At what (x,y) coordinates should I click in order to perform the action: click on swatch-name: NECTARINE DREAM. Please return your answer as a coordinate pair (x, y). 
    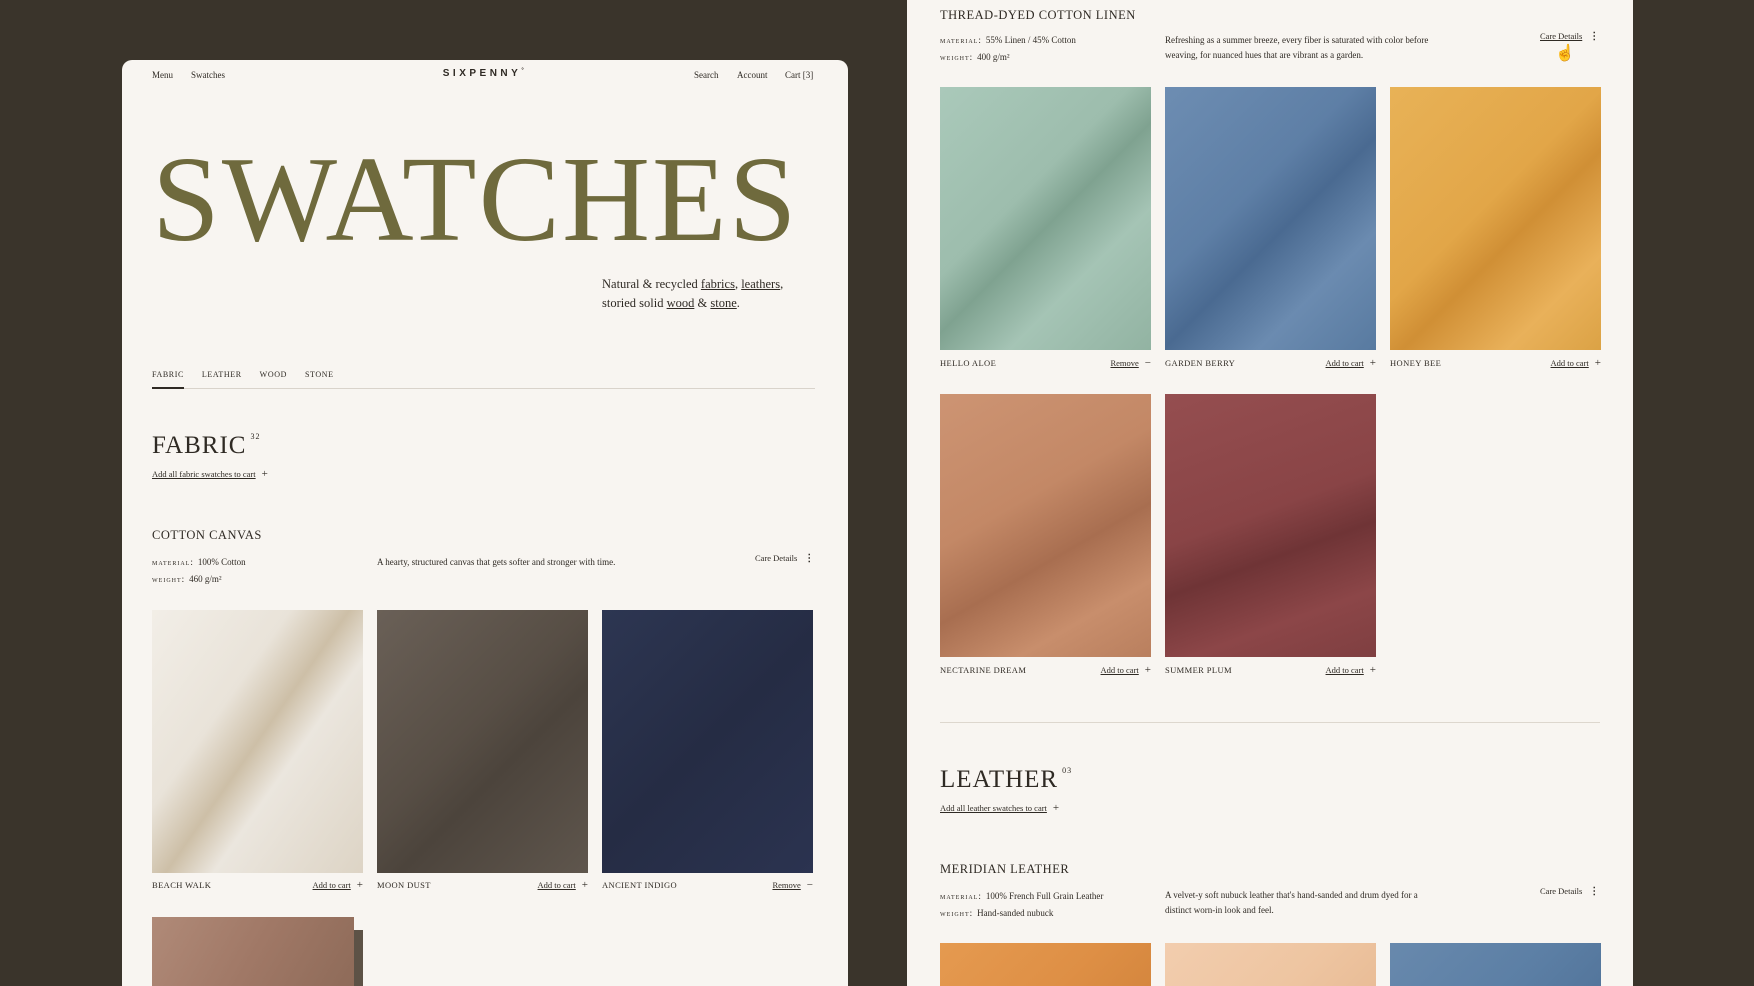
    Looking at the image, I should click on (983, 670).